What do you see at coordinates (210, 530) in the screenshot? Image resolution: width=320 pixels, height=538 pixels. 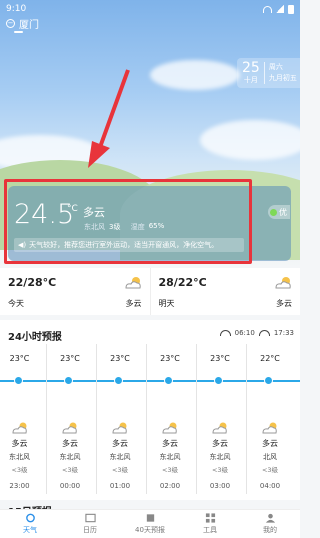 I see `nav-tools-label: 工具` at bounding box center [210, 530].